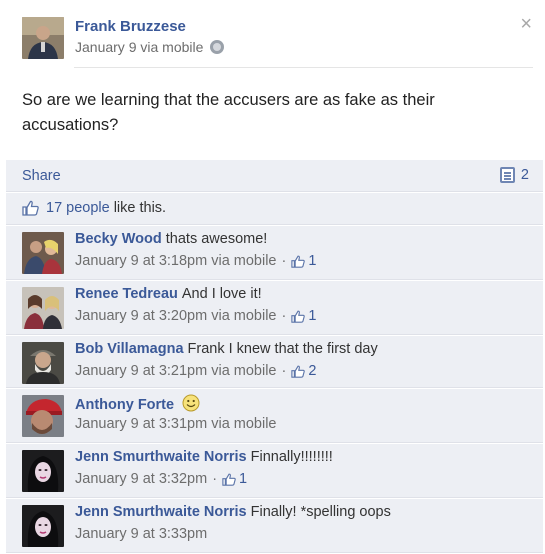  Describe the element at coordinates (130, 26) in the screenshot. I see `post-author-name: Frank Bruzzese` at that location.